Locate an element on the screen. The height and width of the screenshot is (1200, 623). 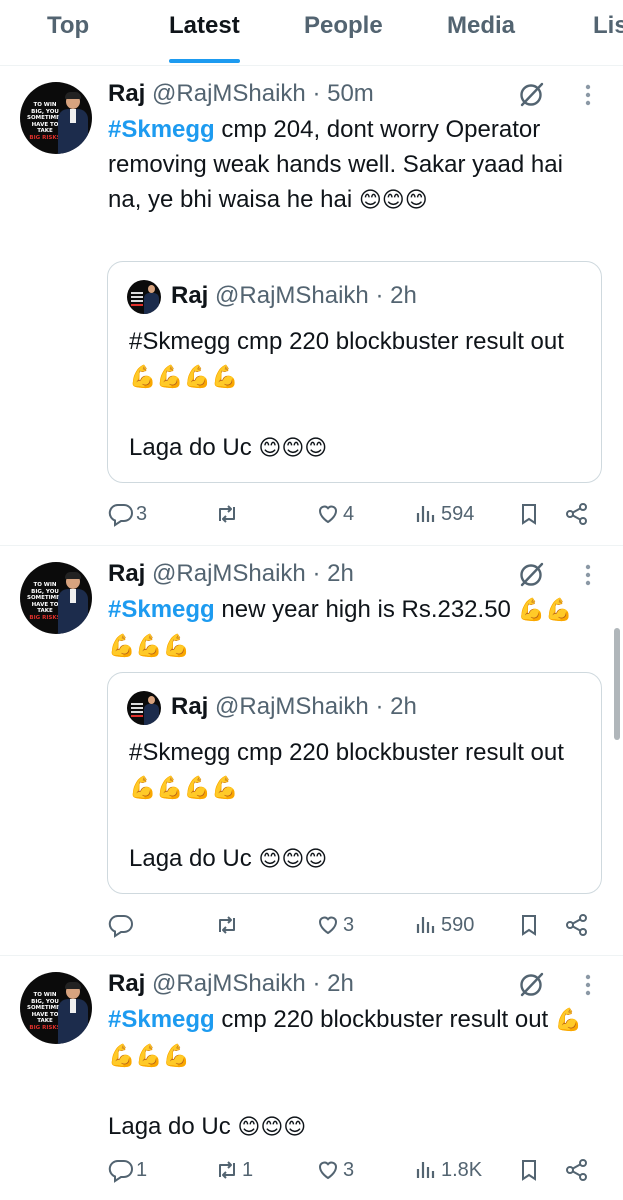
active-tab-indicator is located at coordinates (204, 61).